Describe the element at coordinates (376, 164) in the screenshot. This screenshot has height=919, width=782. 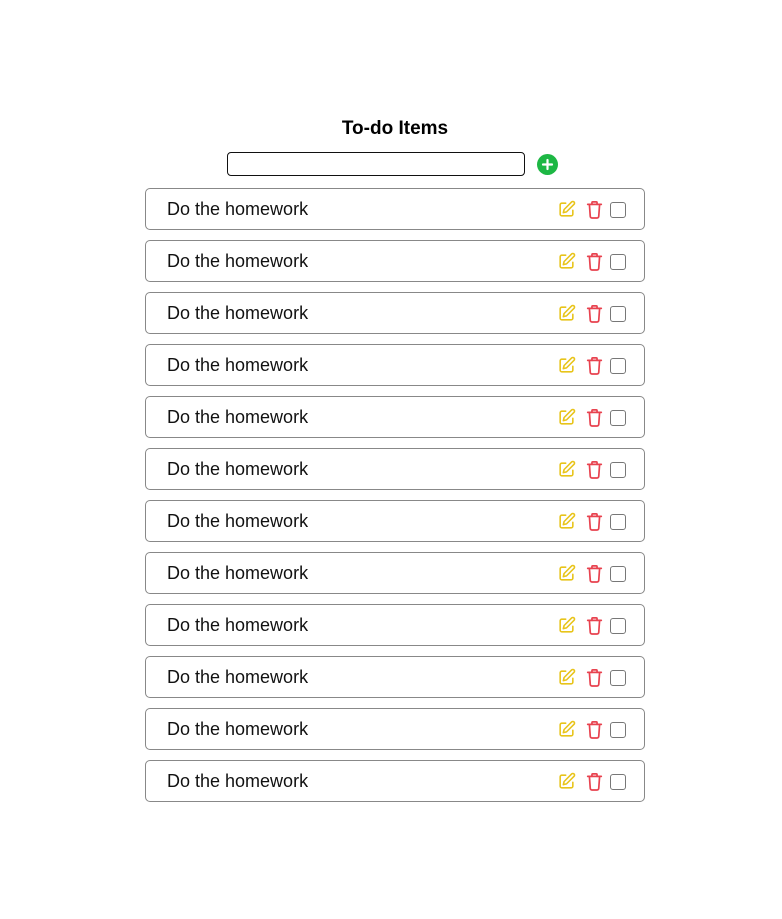
I see `todo-input` at that location.